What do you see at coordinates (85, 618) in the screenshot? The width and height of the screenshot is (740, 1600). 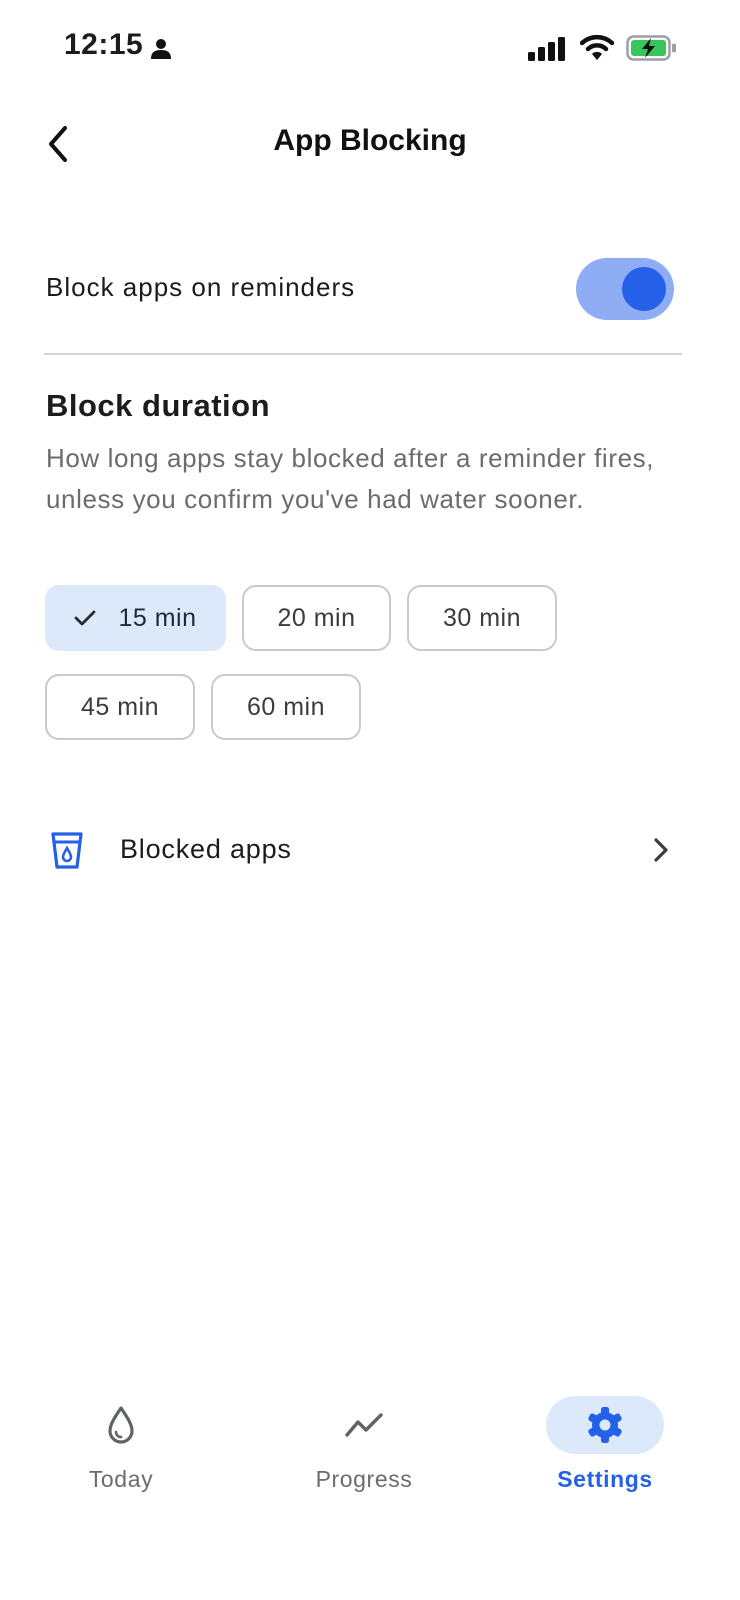 I see `check-icon` at bounding box center [85, 618].